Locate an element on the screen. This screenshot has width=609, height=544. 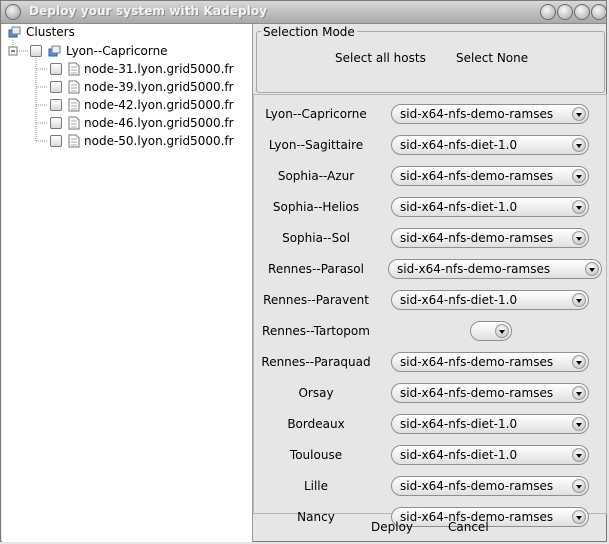
cancel-button: Cancel is located at coordinates (468, 527).